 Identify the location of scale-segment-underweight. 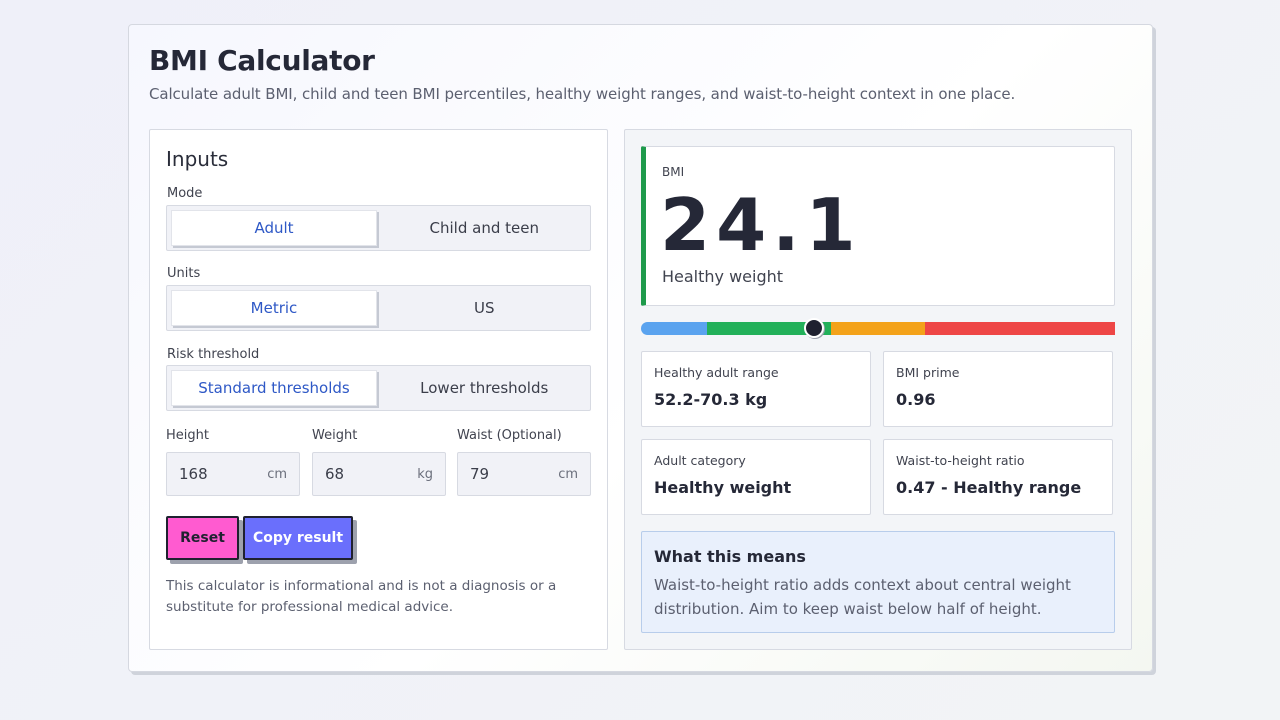
(674, 328).